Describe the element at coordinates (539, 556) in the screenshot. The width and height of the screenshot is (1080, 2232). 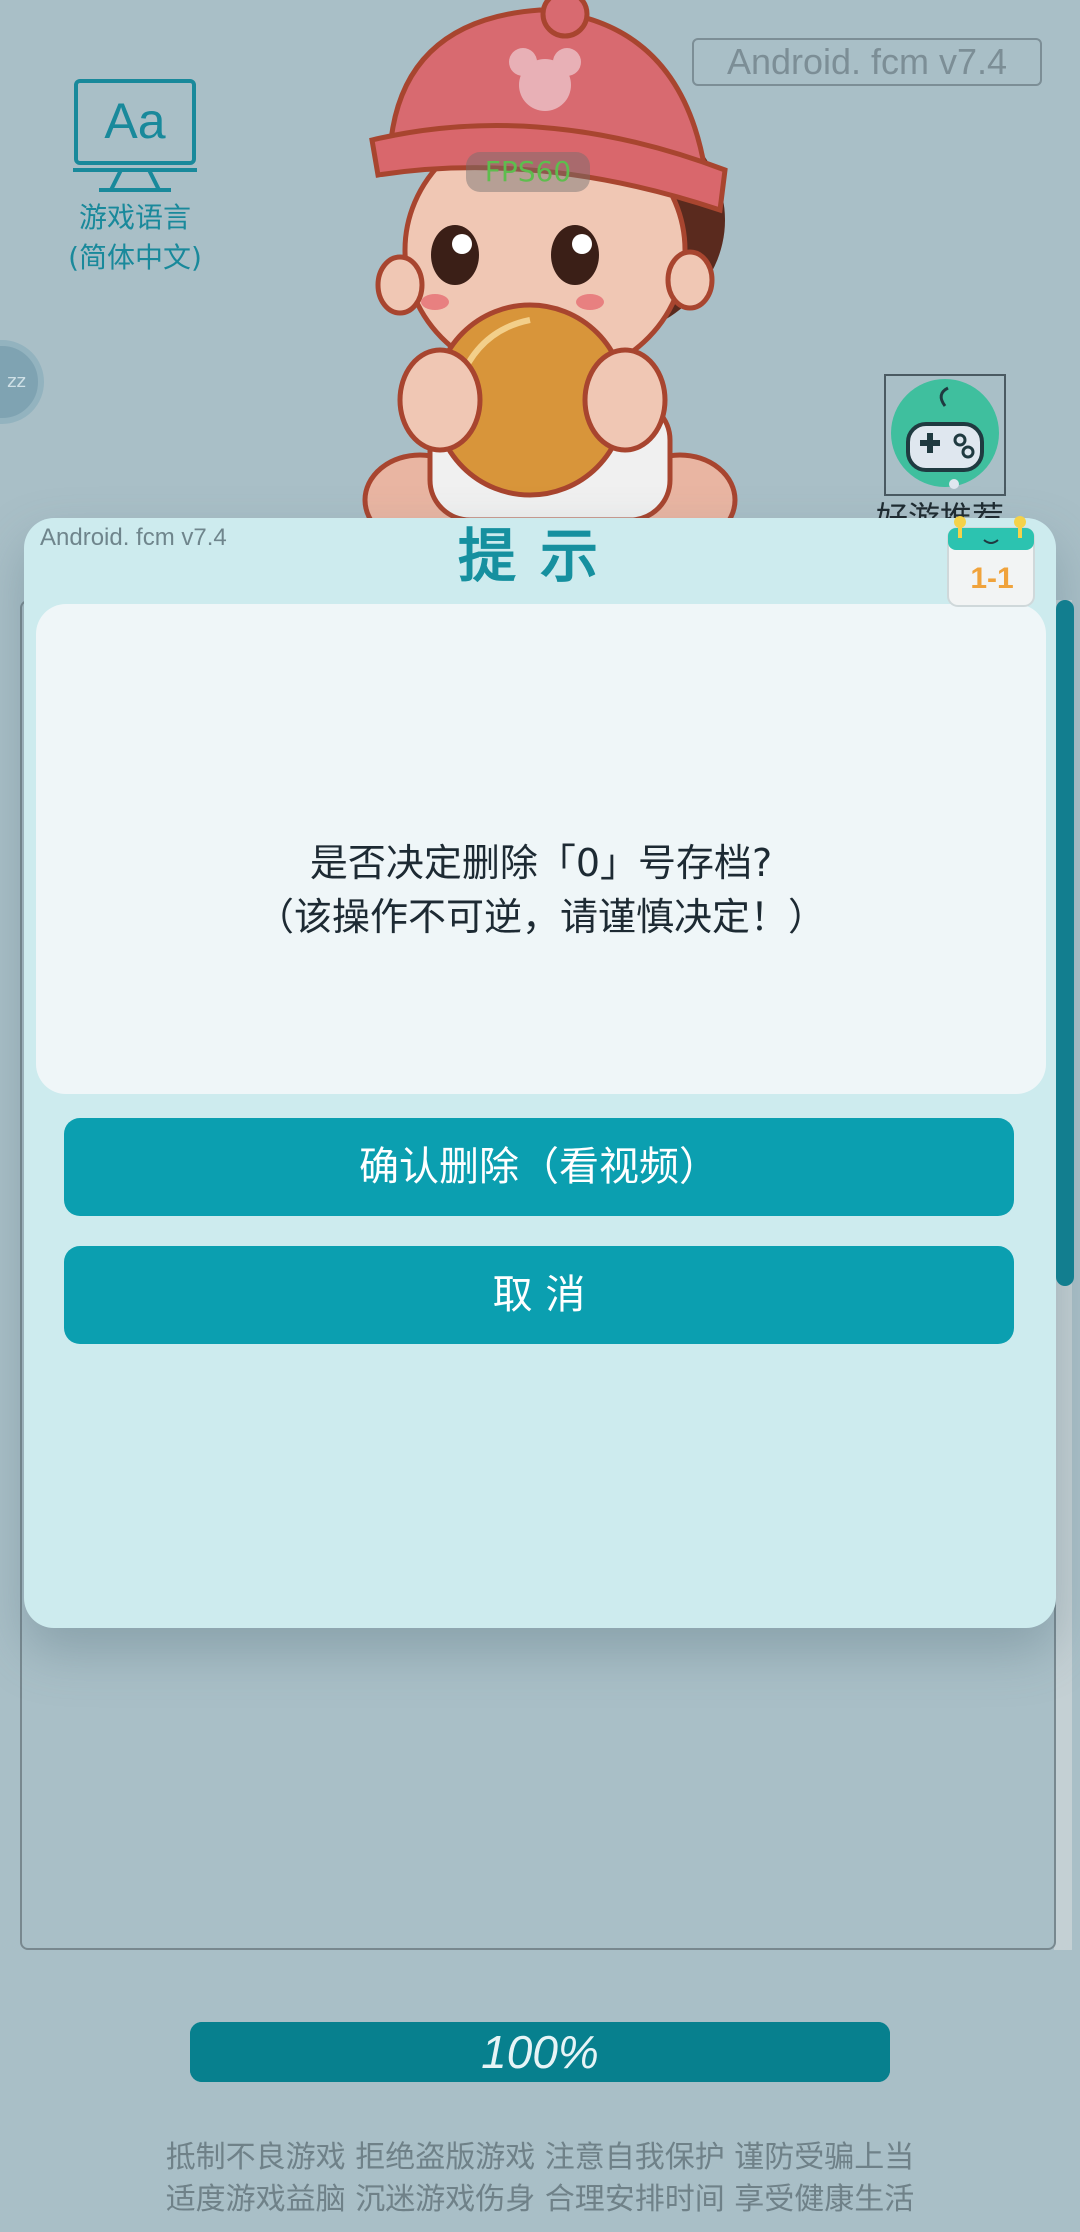
I see `dialog-title: 提示` at that location.